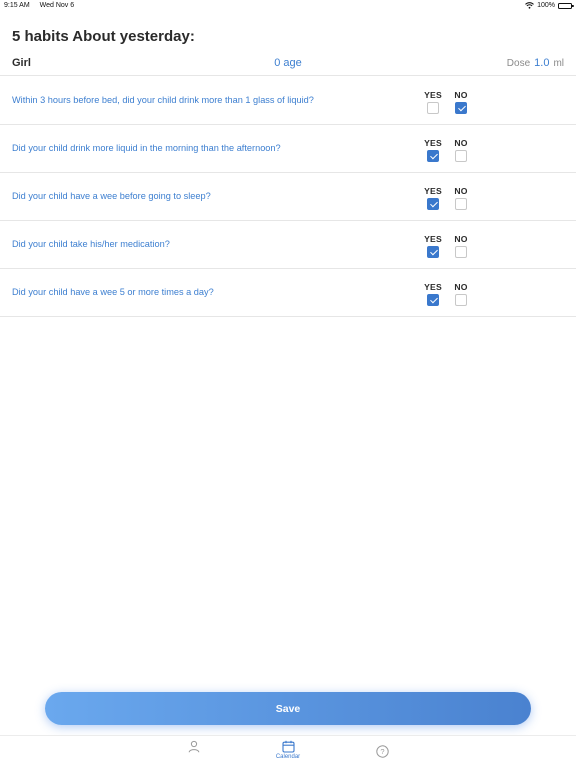 This screenshot has width=576, height=768. Describe the element at coordinates (292, 63) in the screenshot. I see `age-unit: age` at that location.